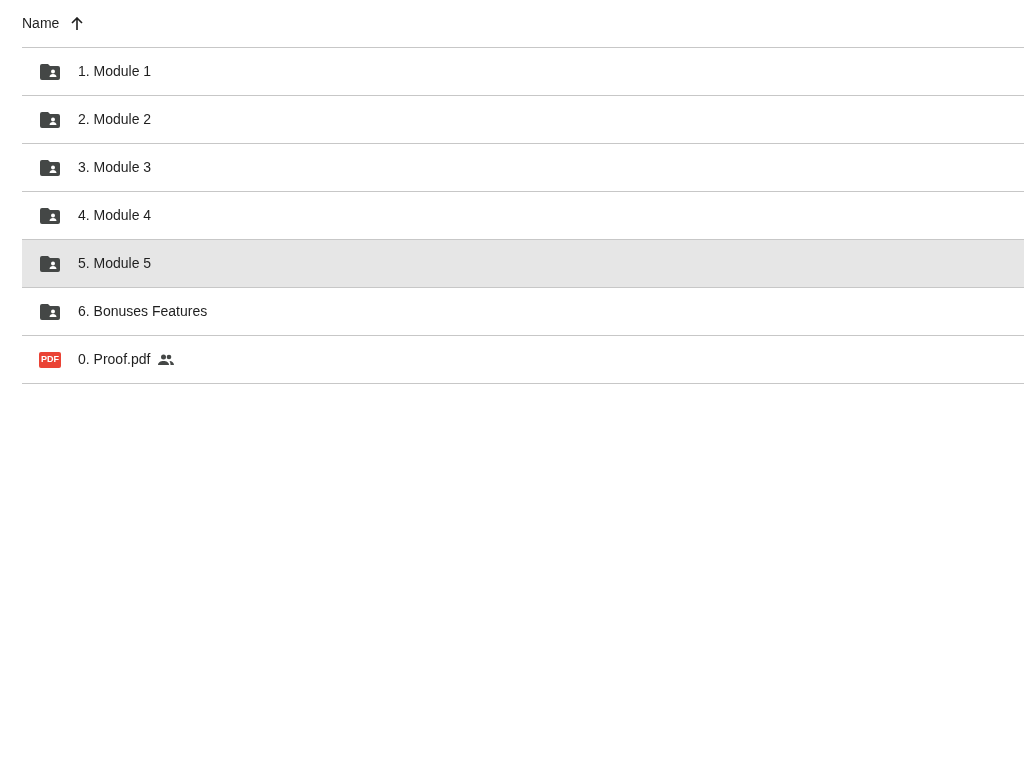 Image resolution: width=1024 pixels, height=768 pixels. I want to click on file-name: 1. Module 1, so click(115, 71).